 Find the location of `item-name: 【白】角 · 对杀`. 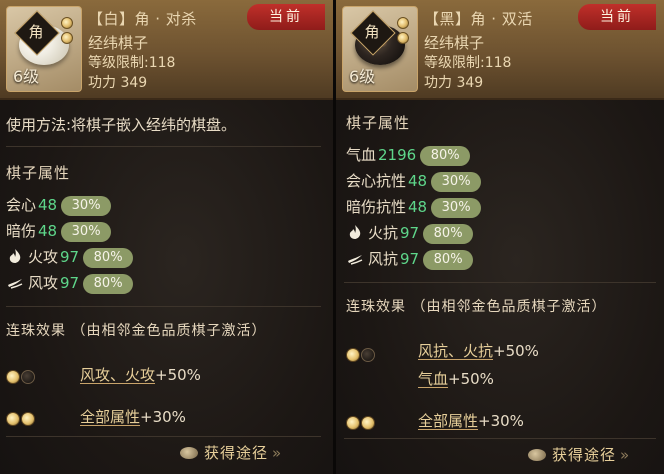

item-name: 【白】角 · 对杀 is located at coordinates (142, 19).